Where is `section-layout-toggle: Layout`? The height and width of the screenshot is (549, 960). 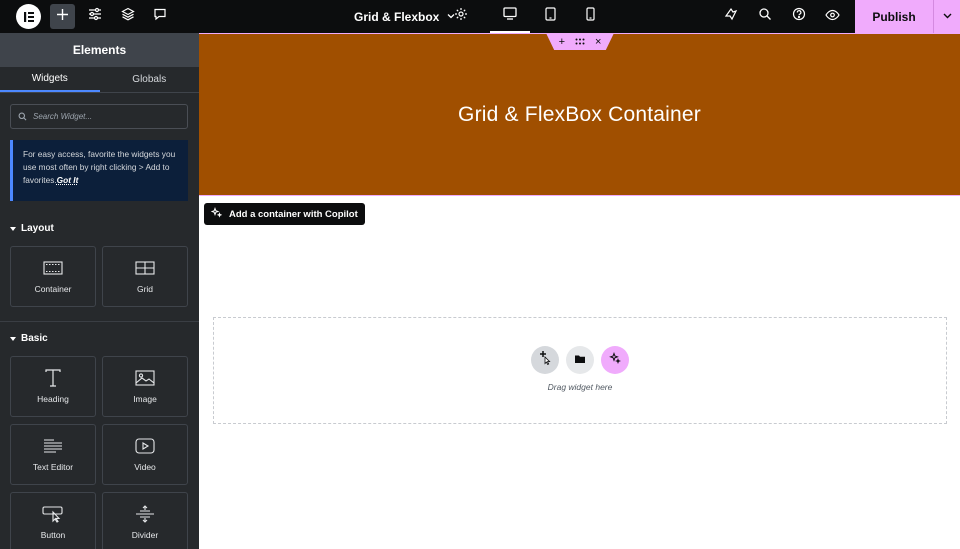 section-layout-toggle: Layout is located at coordinates (32, 228).